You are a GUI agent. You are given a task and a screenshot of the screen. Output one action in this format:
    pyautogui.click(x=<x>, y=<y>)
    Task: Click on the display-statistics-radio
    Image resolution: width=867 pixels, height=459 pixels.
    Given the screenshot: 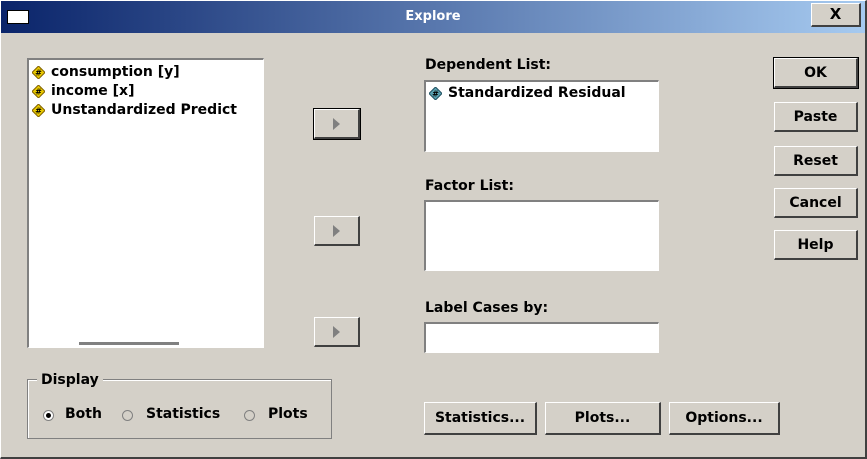 What is the action you would take?
    pyautogui.click(x=127, y=415)
    